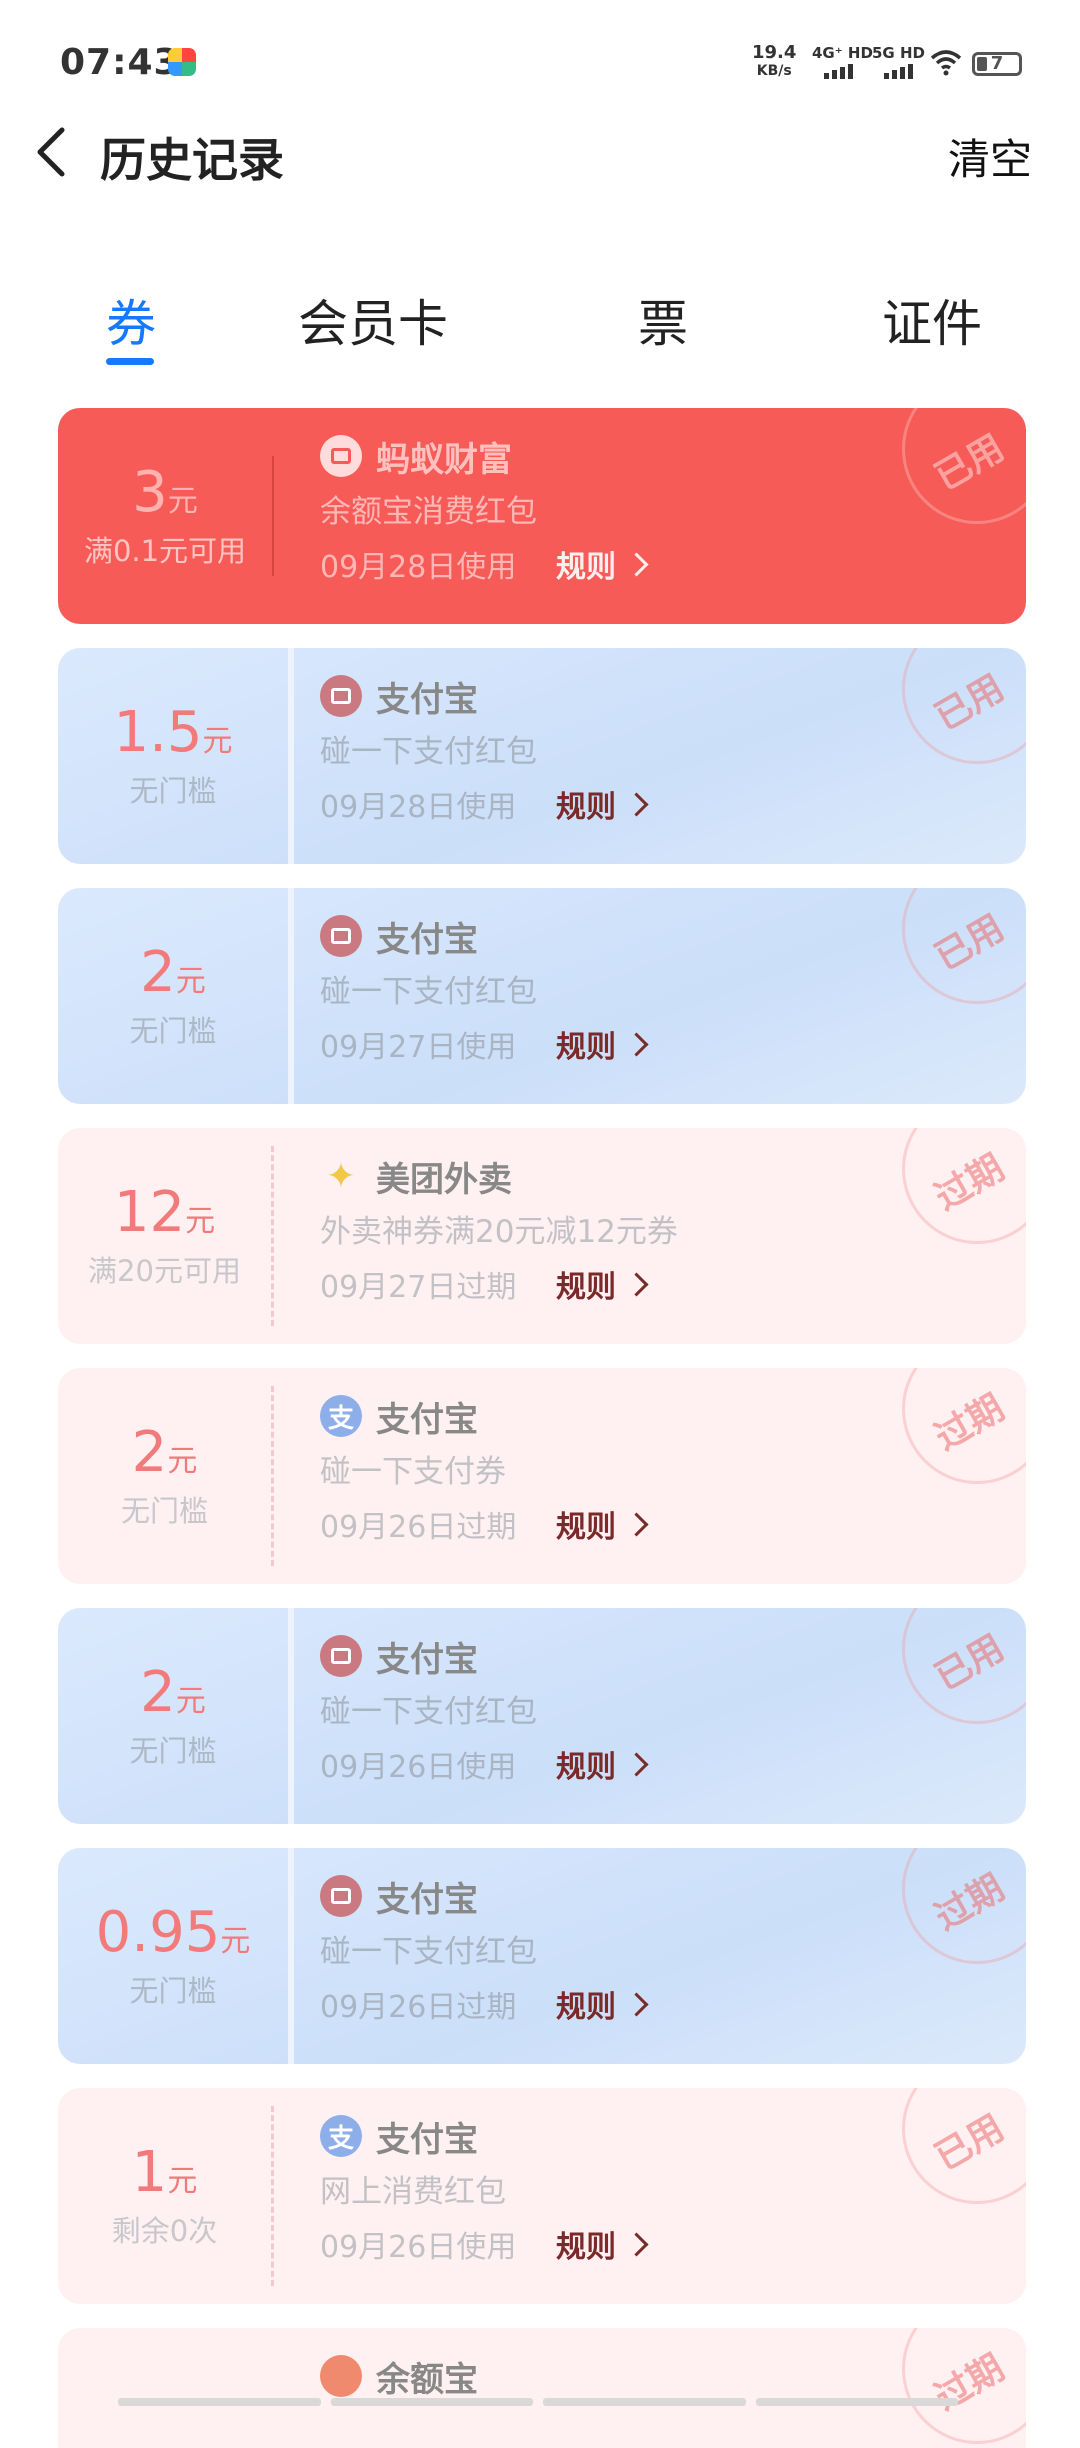 This screenshot has height=2448, width=1080. Describe the element at coordinates (150, 492) in the screenshot. I see `coupon-amount: 3` at that location.